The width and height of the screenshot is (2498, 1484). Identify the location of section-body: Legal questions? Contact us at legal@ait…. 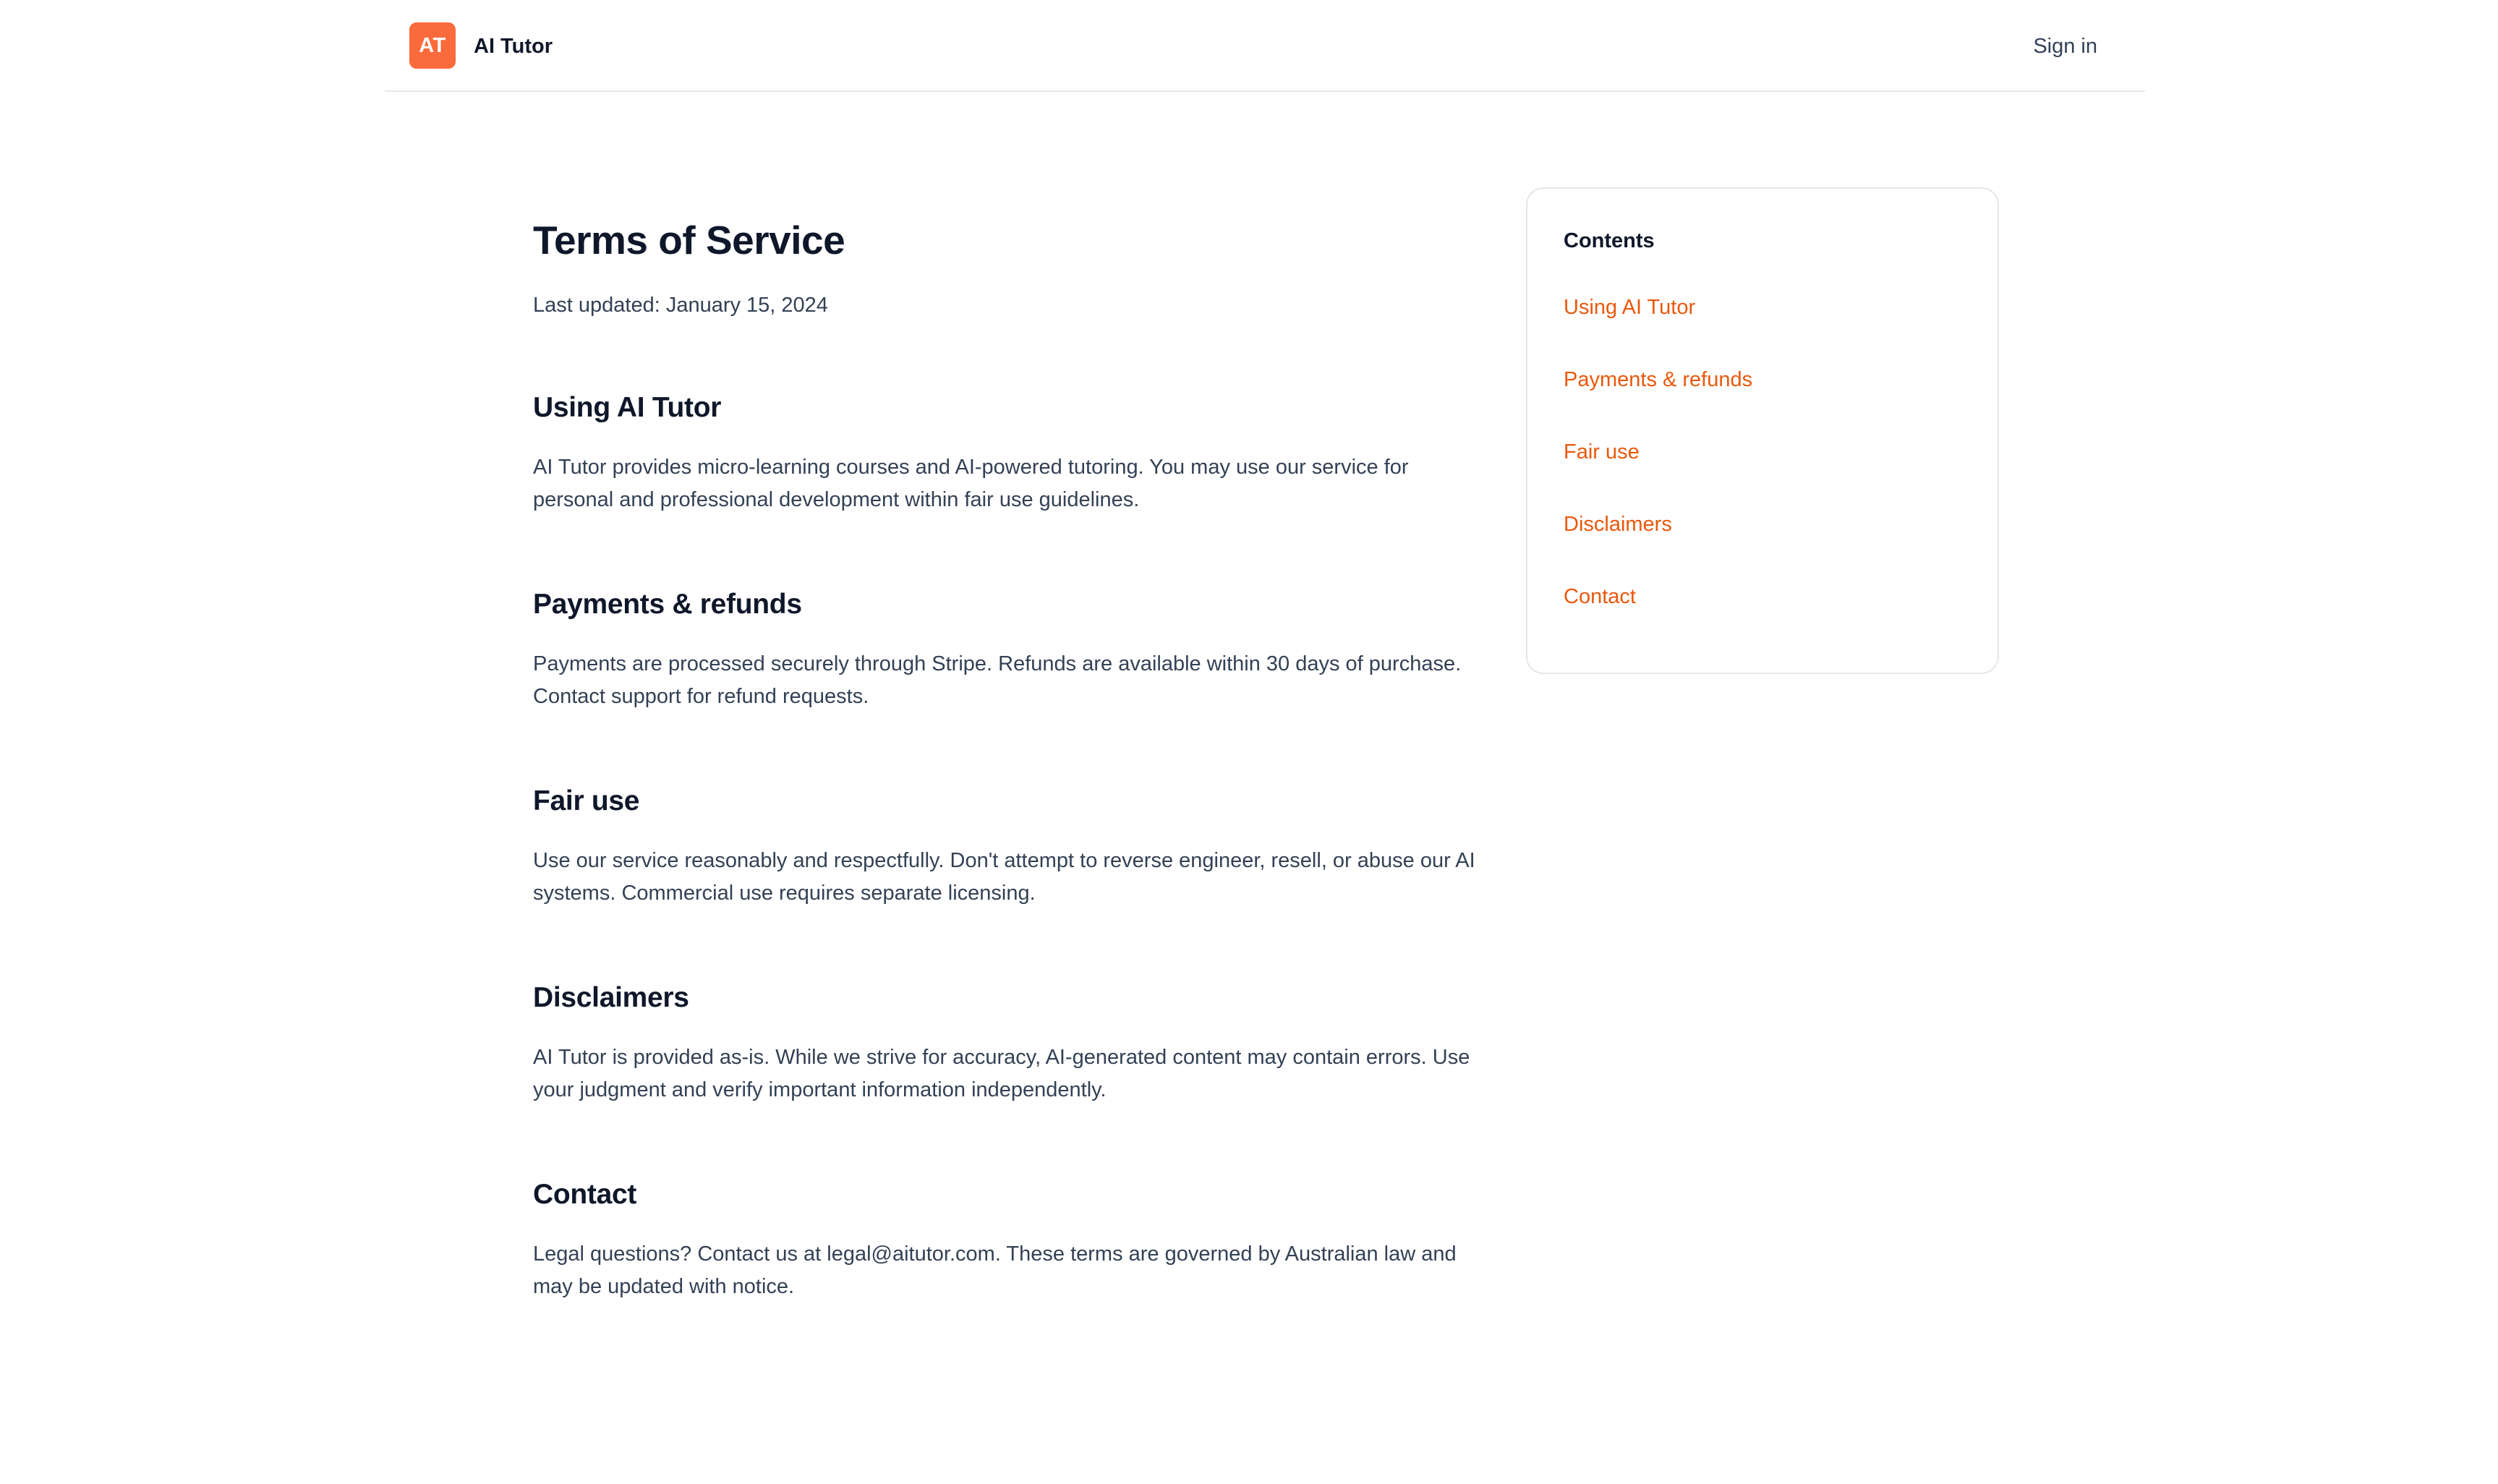
(995, 1270).